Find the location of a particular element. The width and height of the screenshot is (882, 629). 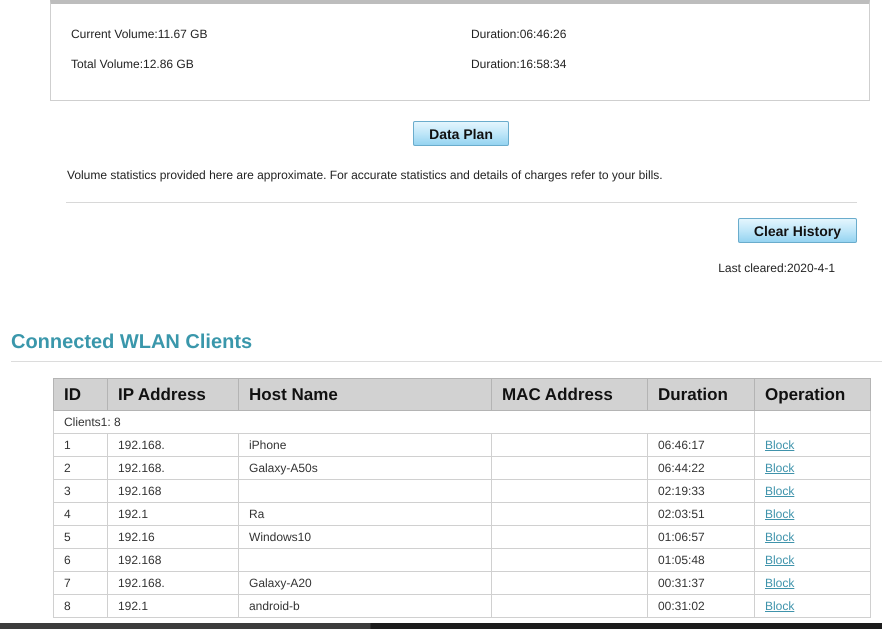

duration-label: Duration:16:58:34 is located at coordinates (518, 64).